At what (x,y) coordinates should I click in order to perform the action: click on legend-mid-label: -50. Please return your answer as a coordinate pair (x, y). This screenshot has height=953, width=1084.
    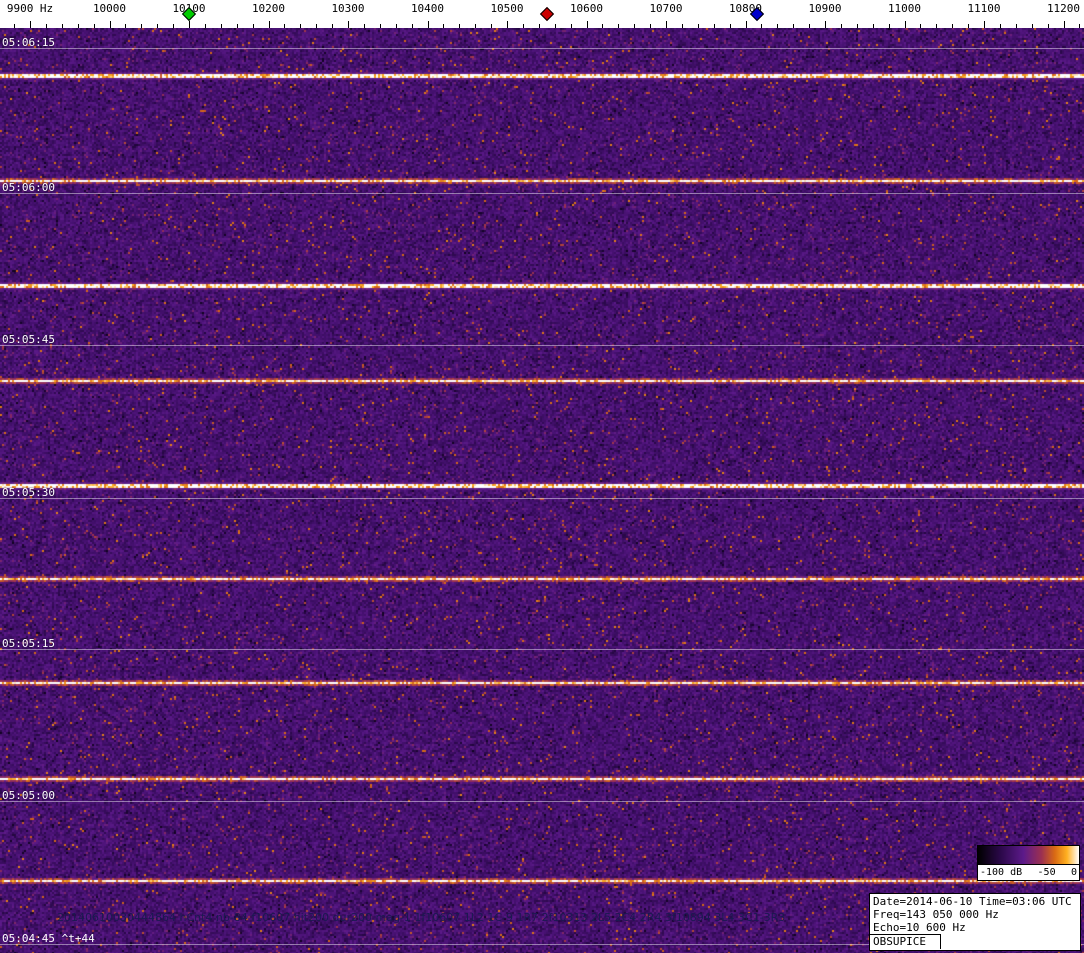
    Looking at the image, I should click on (1046, 872).